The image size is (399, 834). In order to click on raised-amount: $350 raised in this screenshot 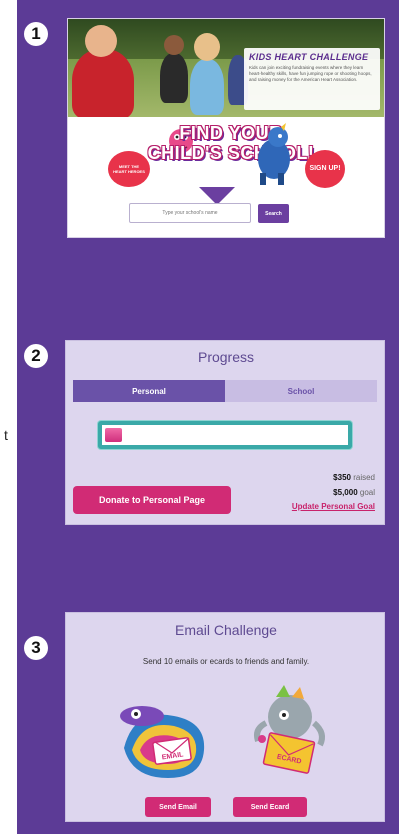, I will do `click(354, 477)`.